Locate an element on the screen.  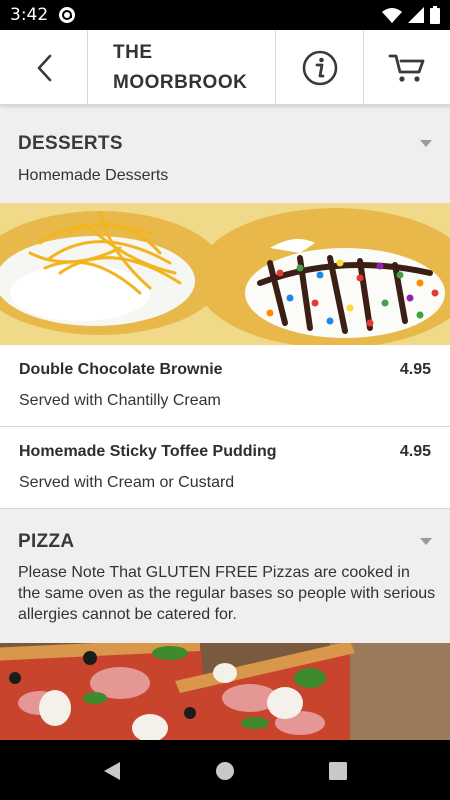
item-description: Served with Chantilly Cream is located at coordinates (120, 400).